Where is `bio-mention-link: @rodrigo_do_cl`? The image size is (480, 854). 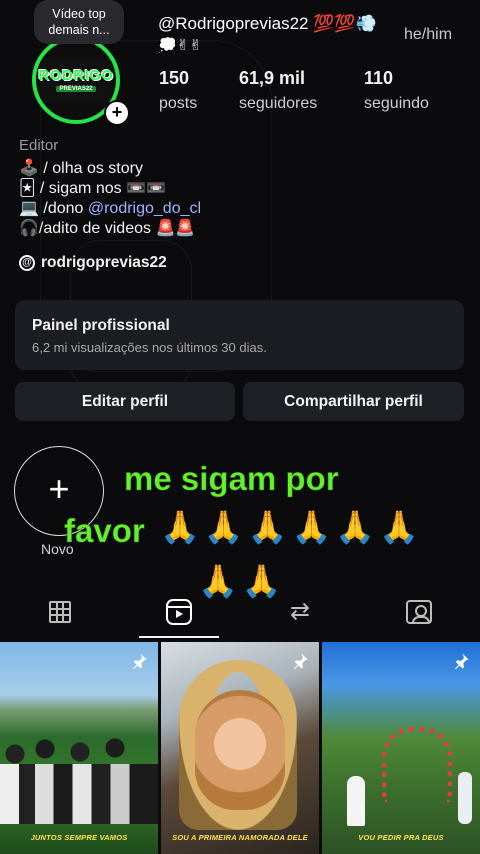 bio-mention-link: @rodrigo_do_cl is located at coordinates (144, 208).